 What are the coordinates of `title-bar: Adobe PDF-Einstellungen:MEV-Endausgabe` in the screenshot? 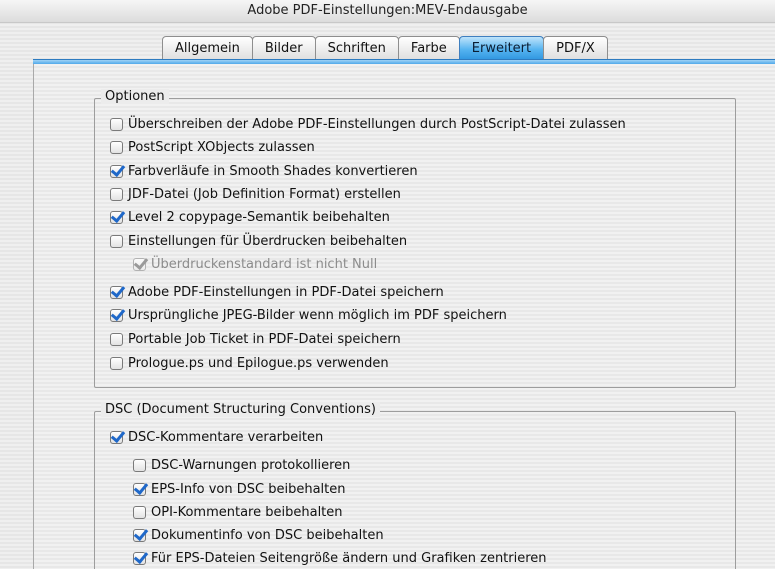 It's located at (387, 11).